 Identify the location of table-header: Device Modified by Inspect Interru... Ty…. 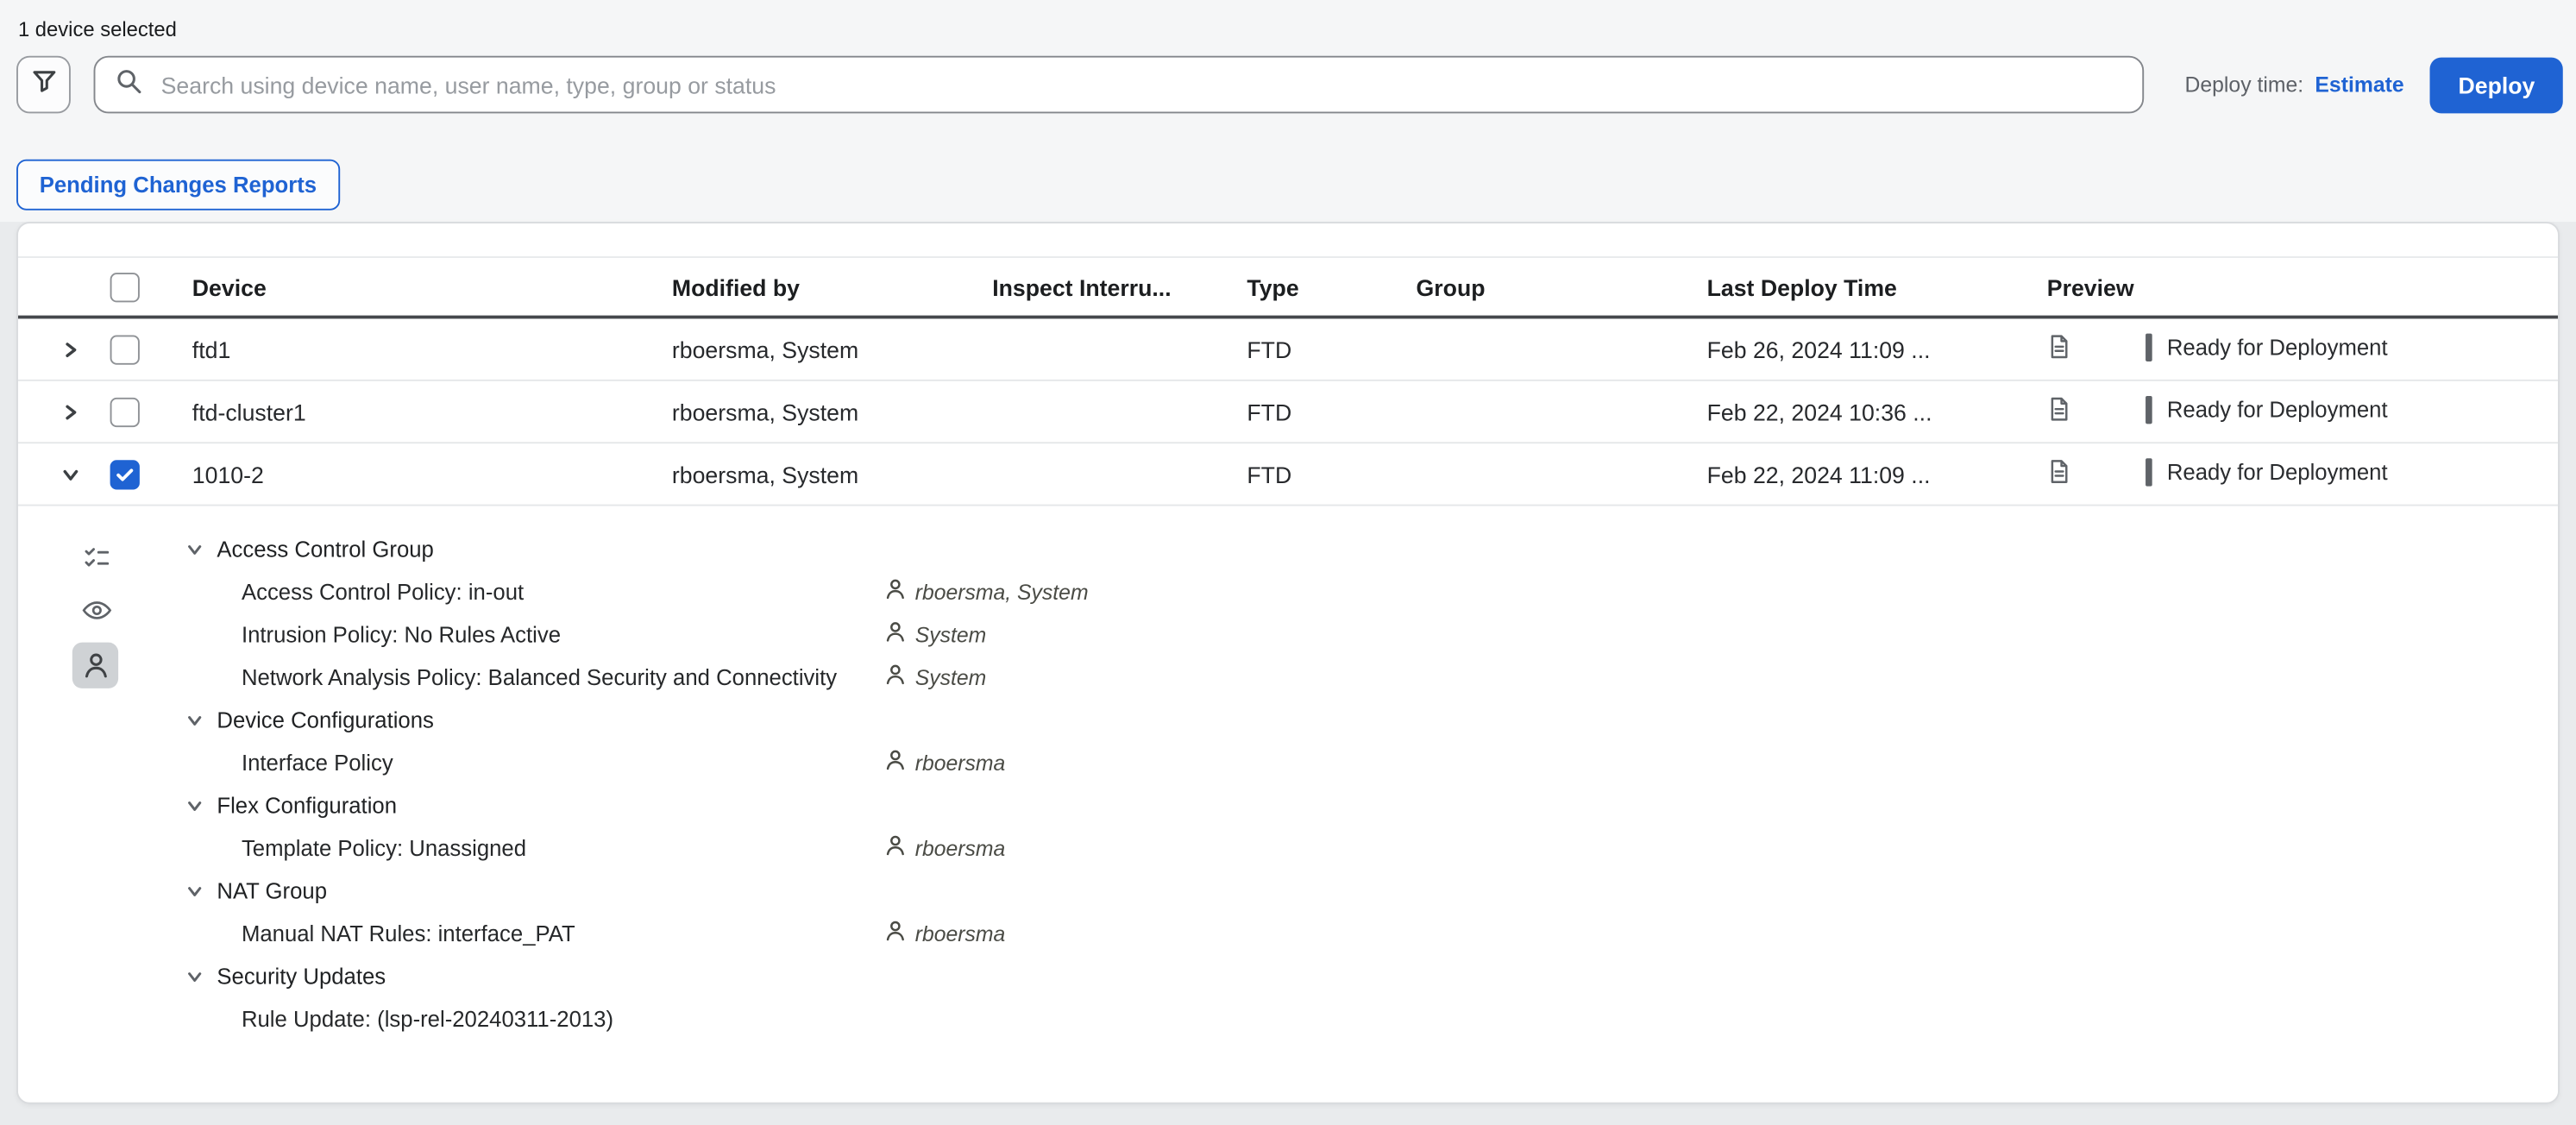
(1288, 287).